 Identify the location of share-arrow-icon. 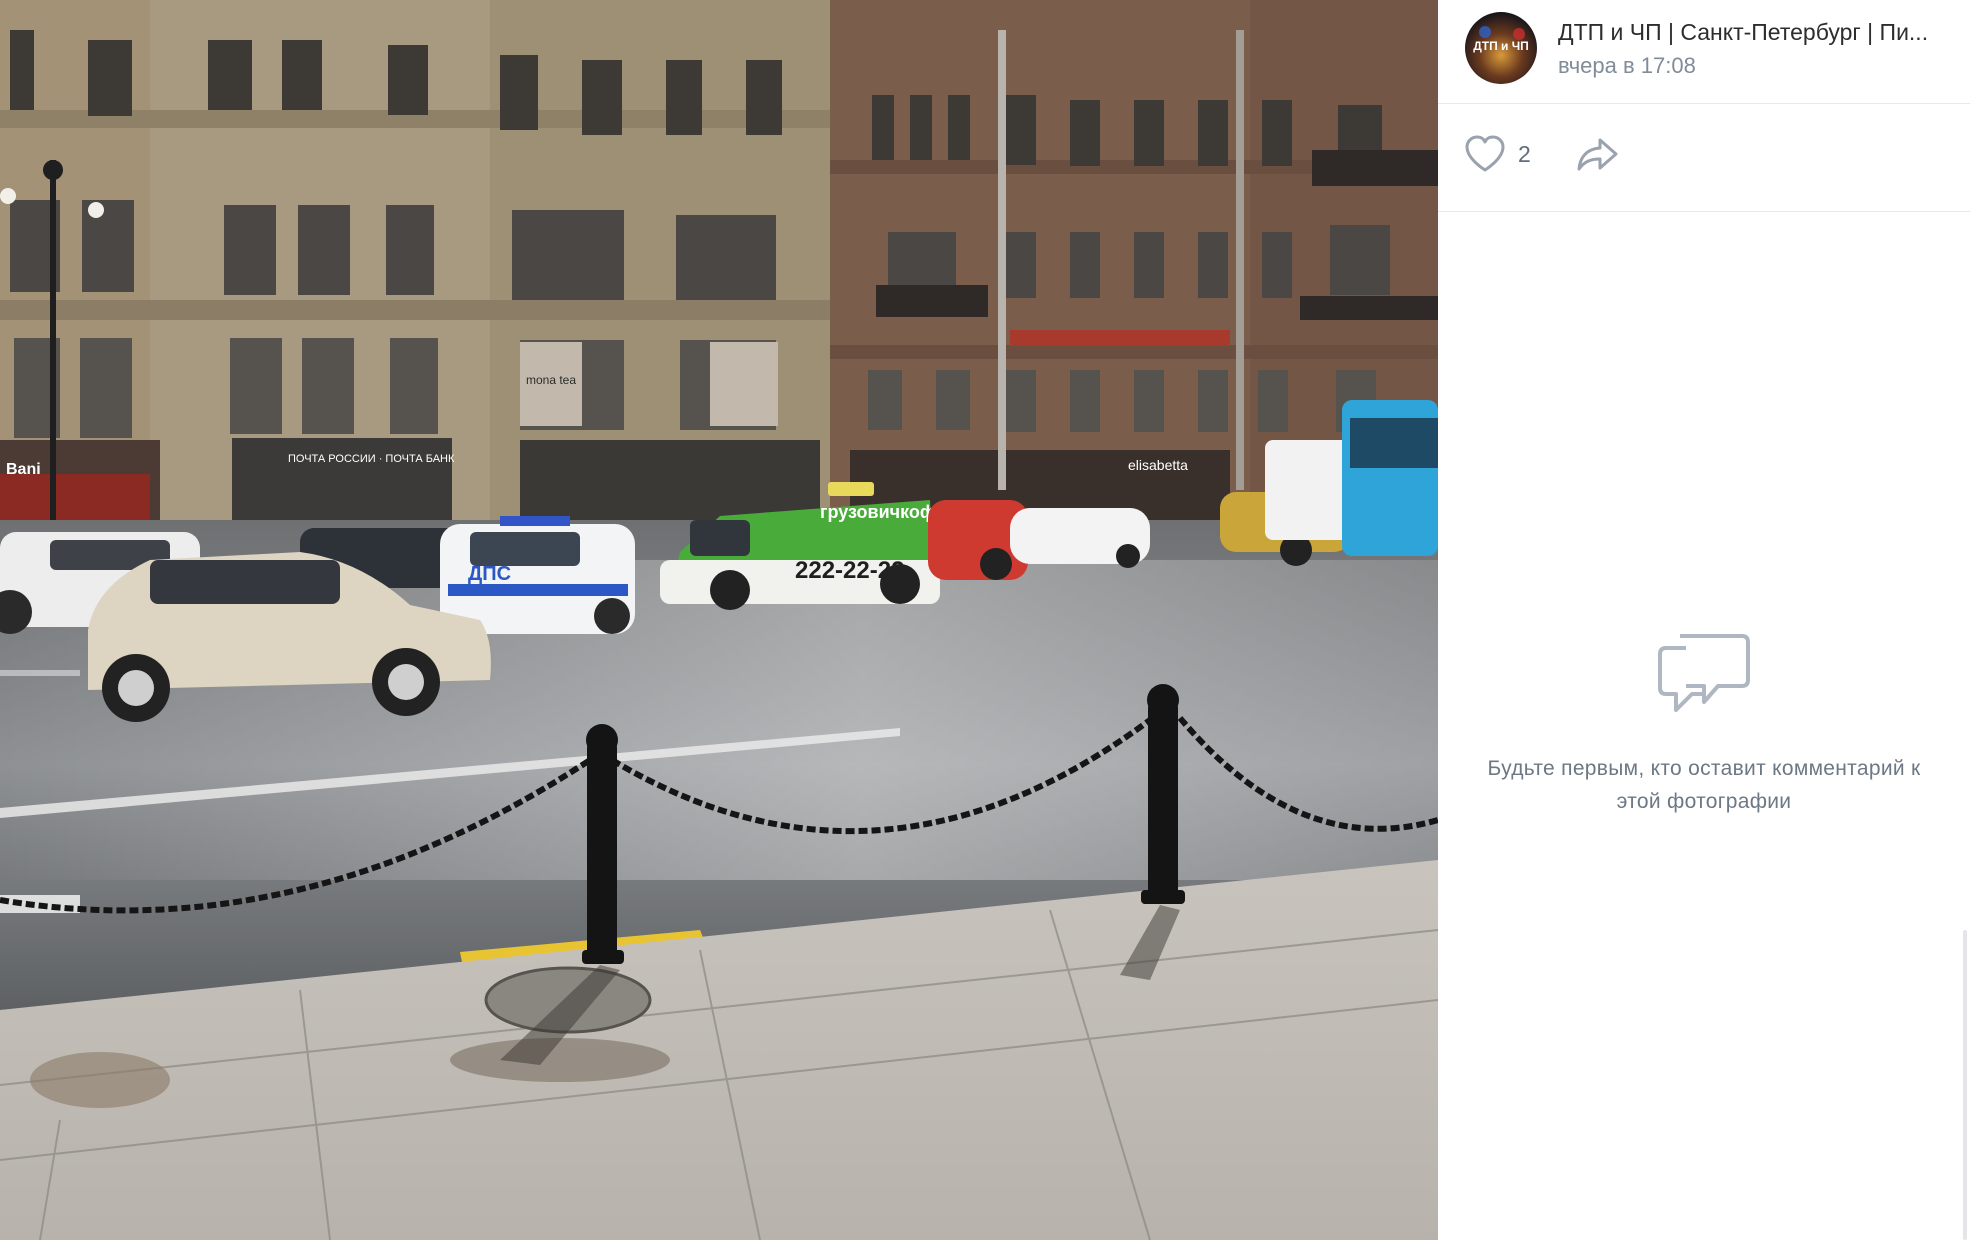
(1597, 154).